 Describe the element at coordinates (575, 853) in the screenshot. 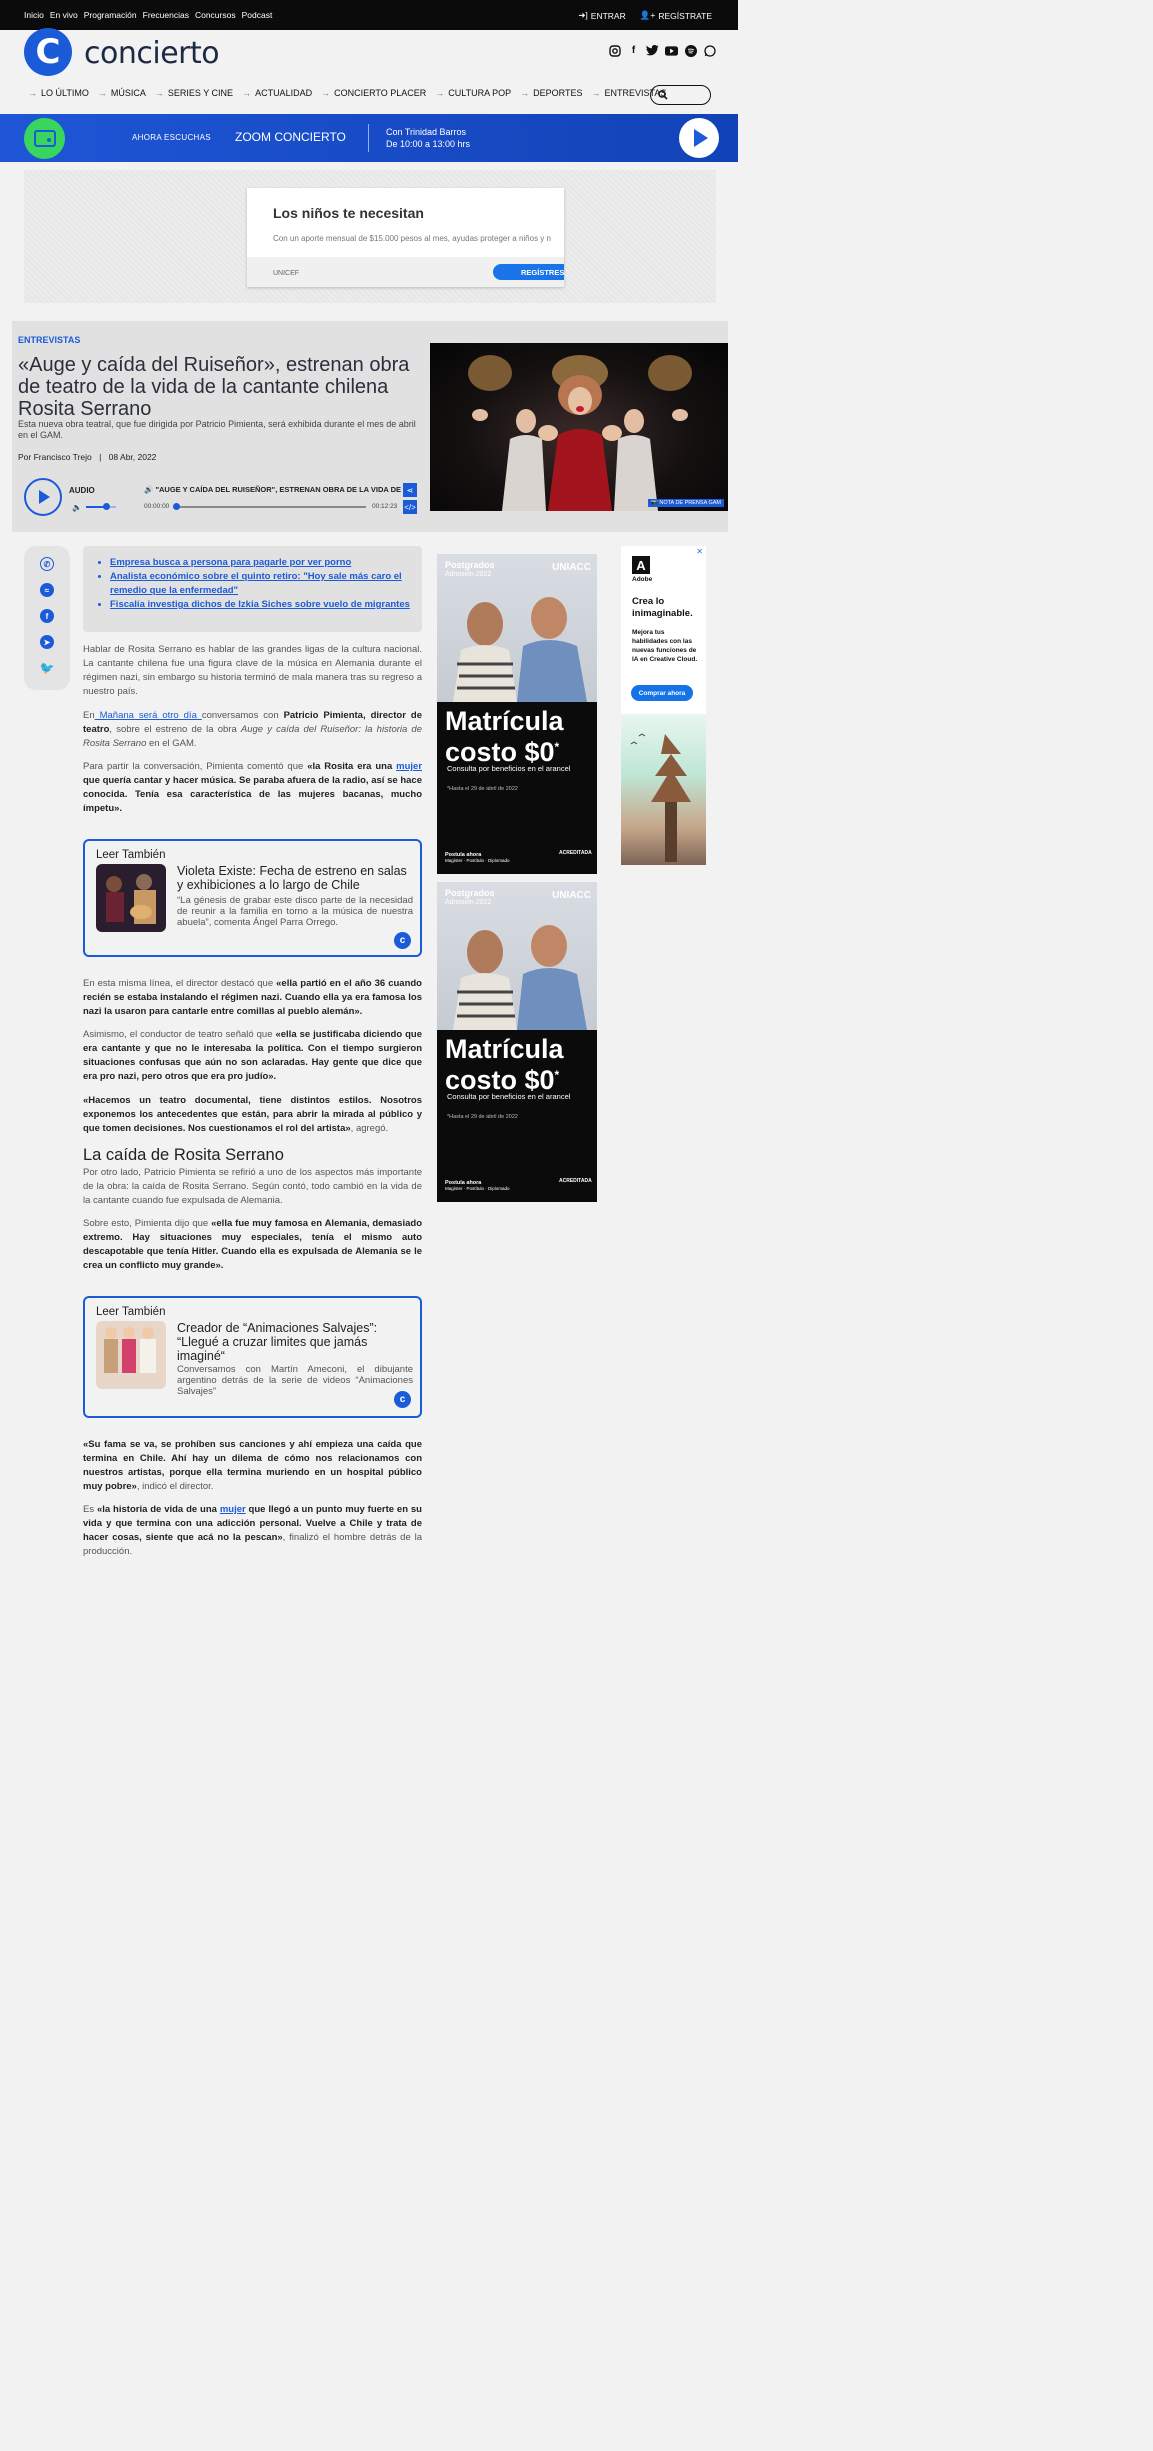

I see `ad-badge: ACREDITADA` at that location.